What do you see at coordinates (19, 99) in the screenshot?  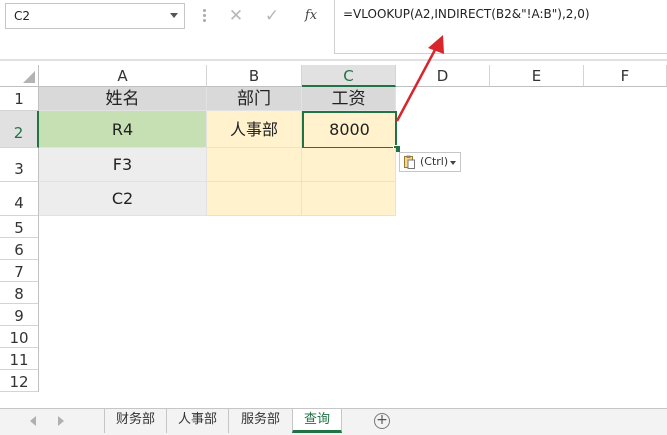 I see `row-header-1: 1` at bounding box center [19, 99].